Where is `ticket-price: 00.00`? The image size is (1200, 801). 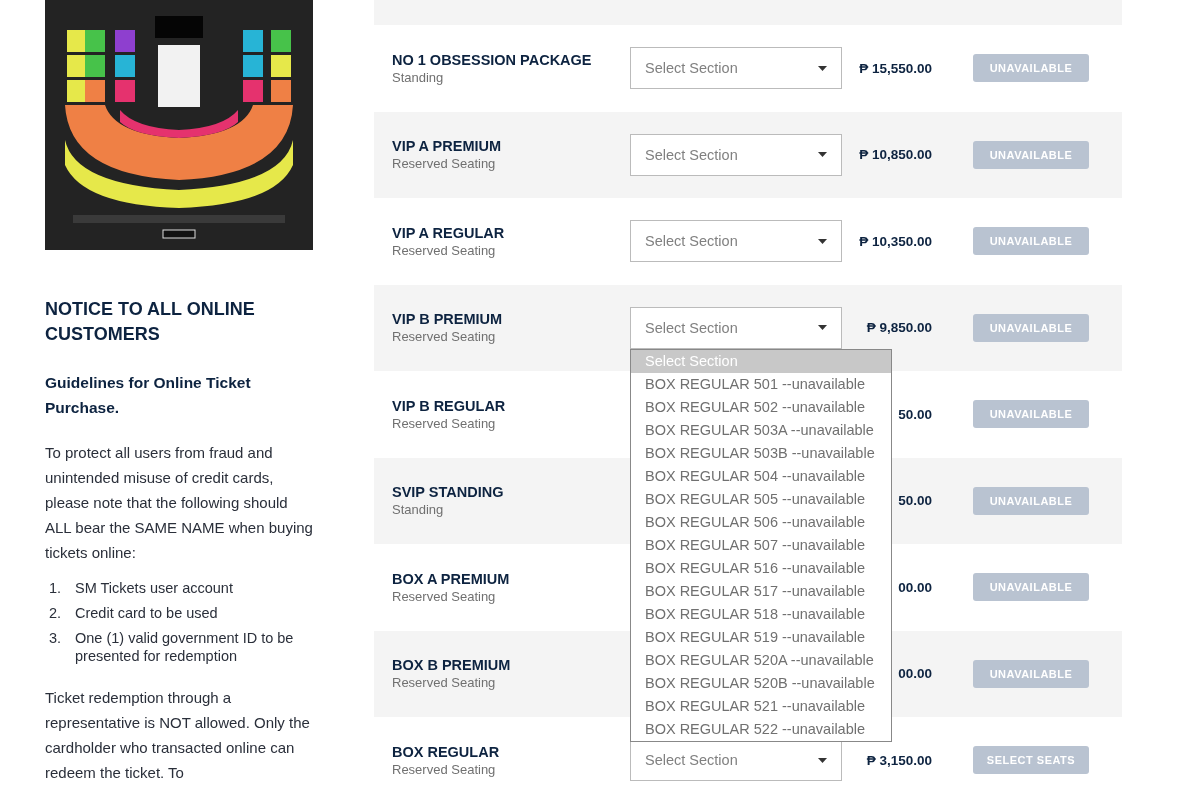 ticket-price: 00.00 is located at coordinates (914, 674).